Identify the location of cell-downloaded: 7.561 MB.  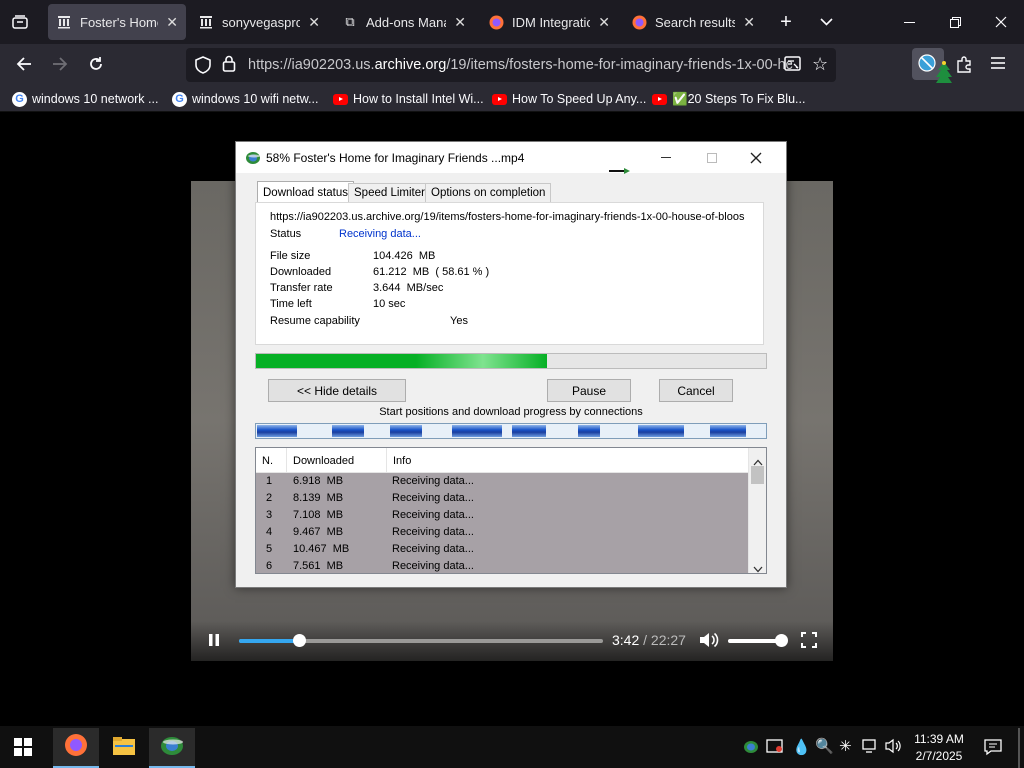
(318, 566).